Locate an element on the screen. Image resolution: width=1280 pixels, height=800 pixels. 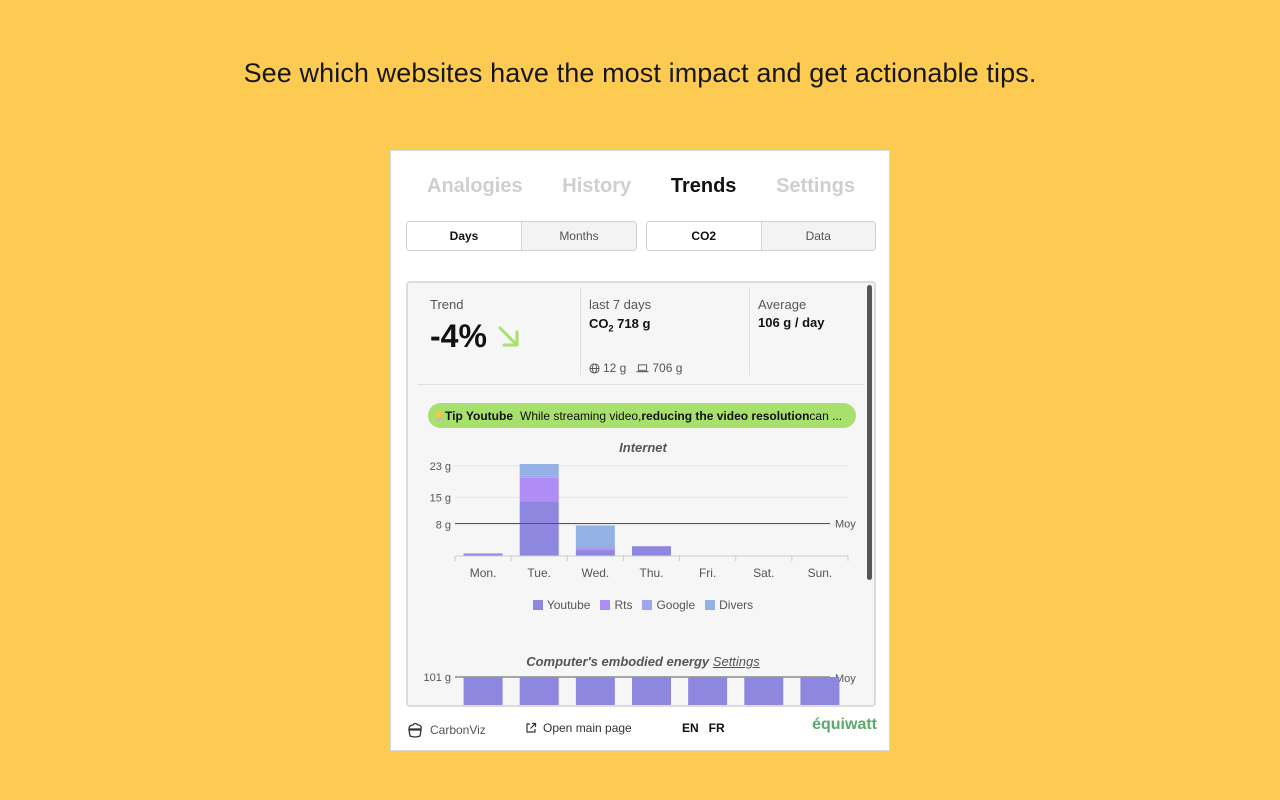
legend-item: Google is located at coordinates (668, 605).